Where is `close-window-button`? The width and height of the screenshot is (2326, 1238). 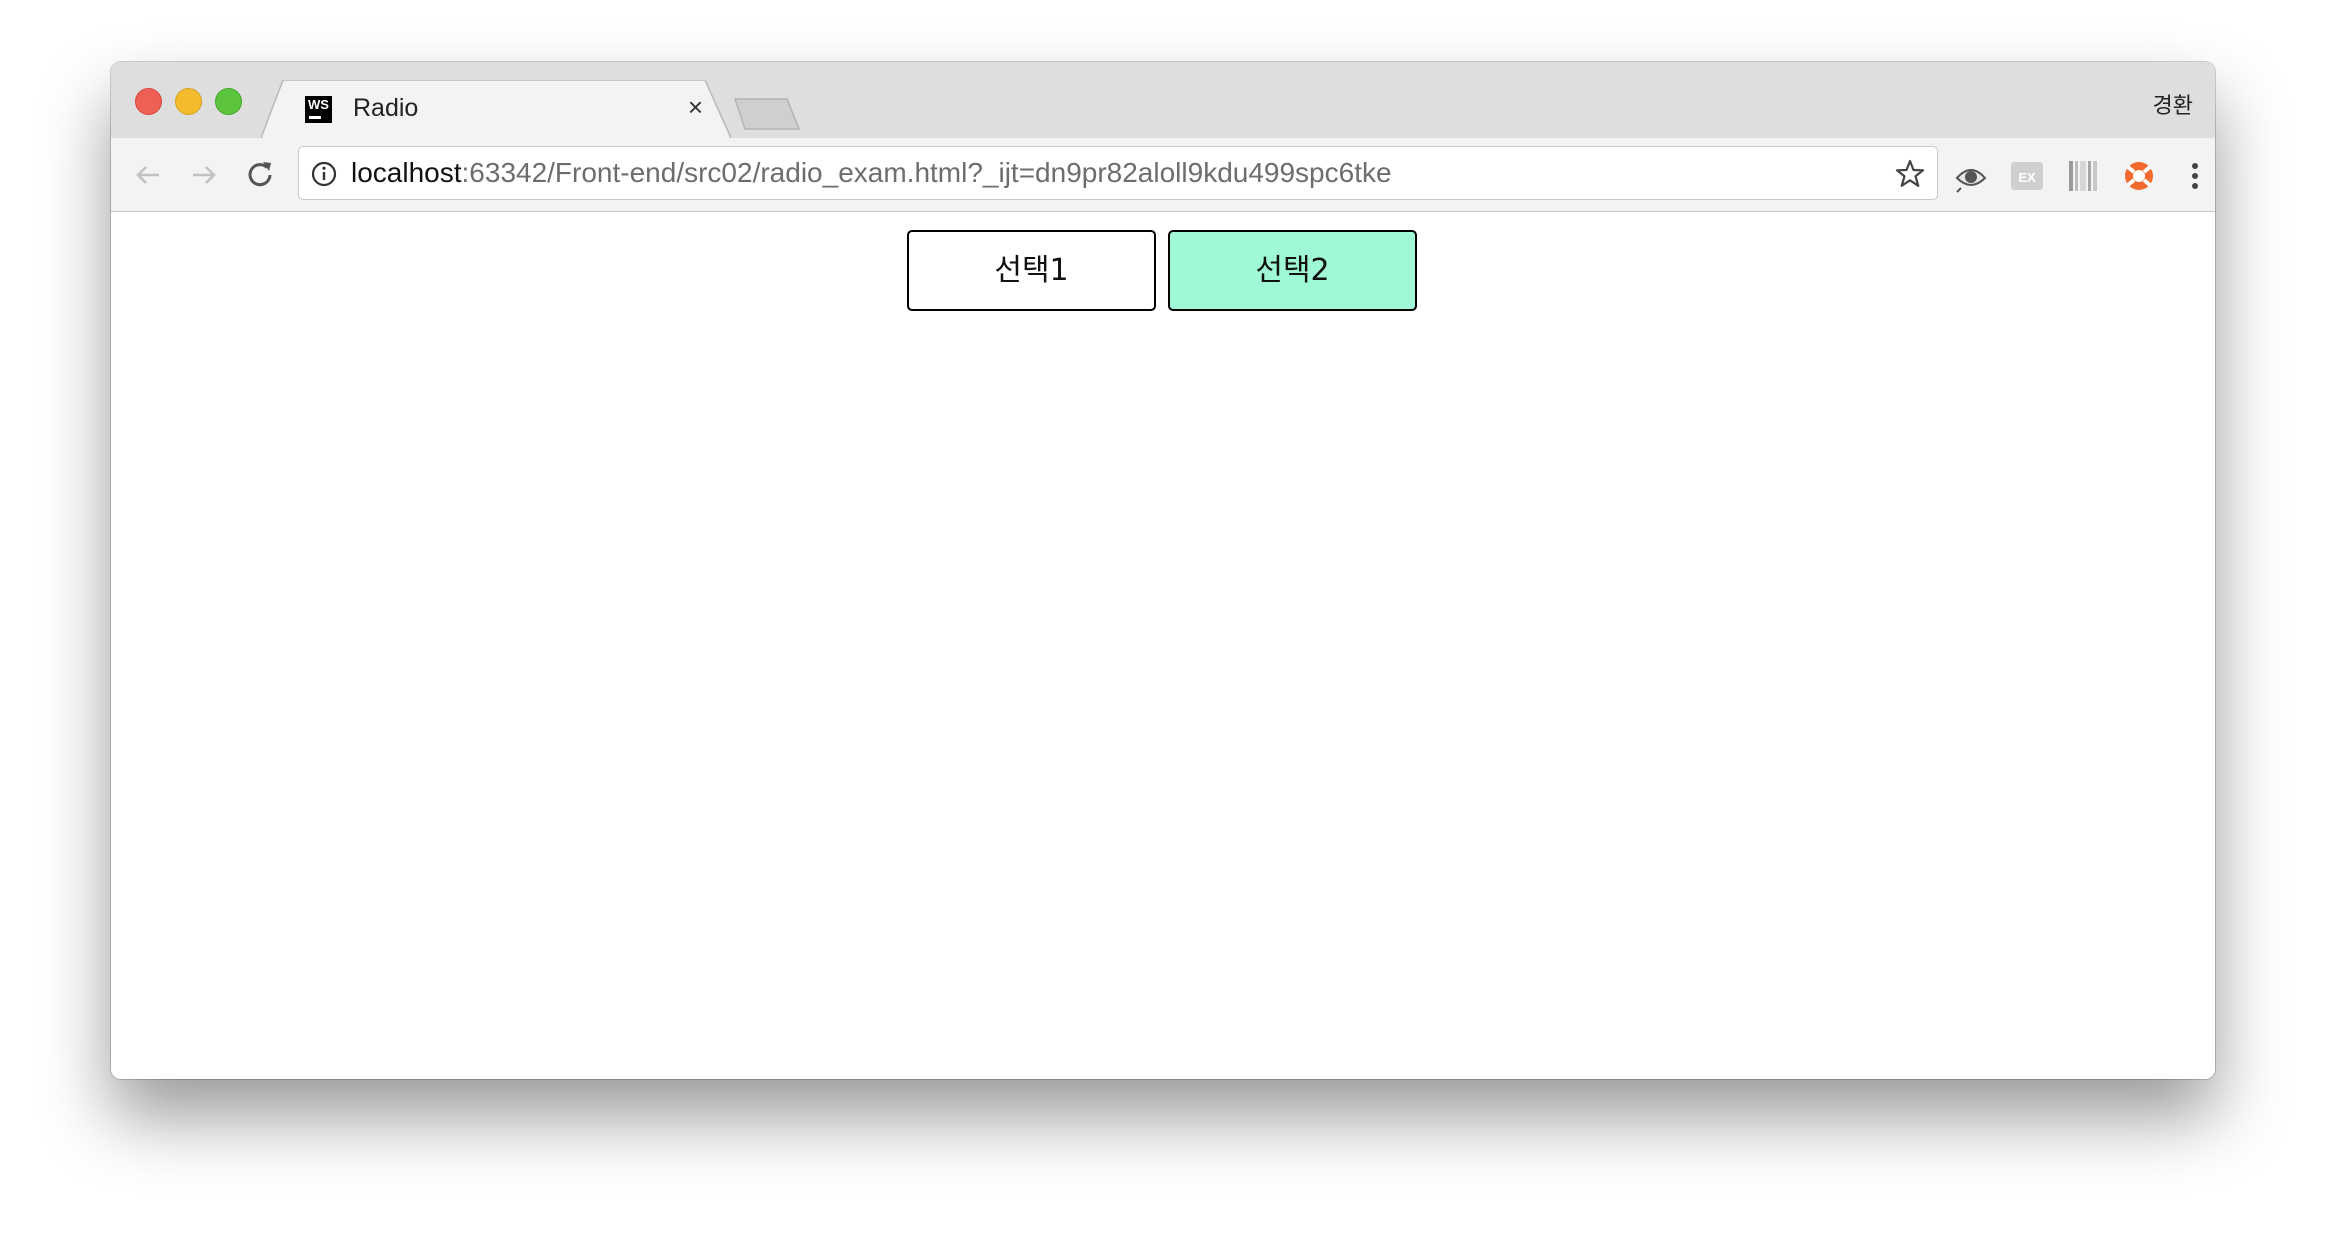 close-window-button is located at coordinates (148, 101).